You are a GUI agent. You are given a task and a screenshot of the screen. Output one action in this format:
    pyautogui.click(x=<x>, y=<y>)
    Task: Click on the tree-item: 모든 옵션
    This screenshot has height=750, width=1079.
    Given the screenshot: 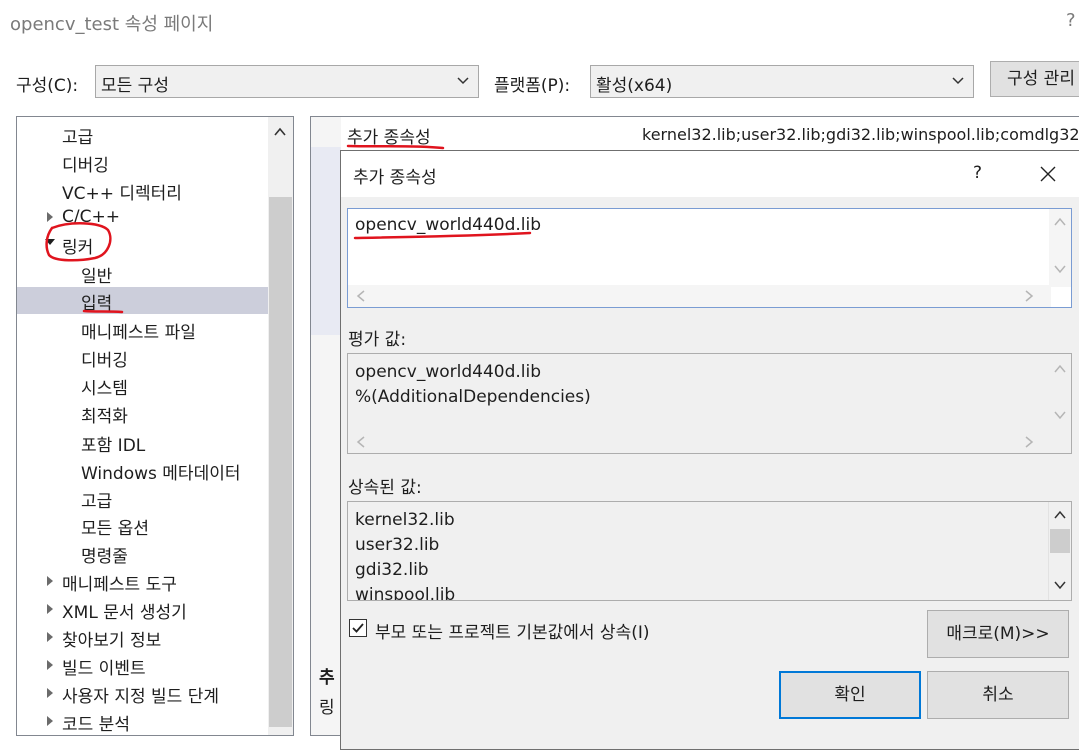 What is the action you would take?
    pyautogui.click(x=115, y=526)
    